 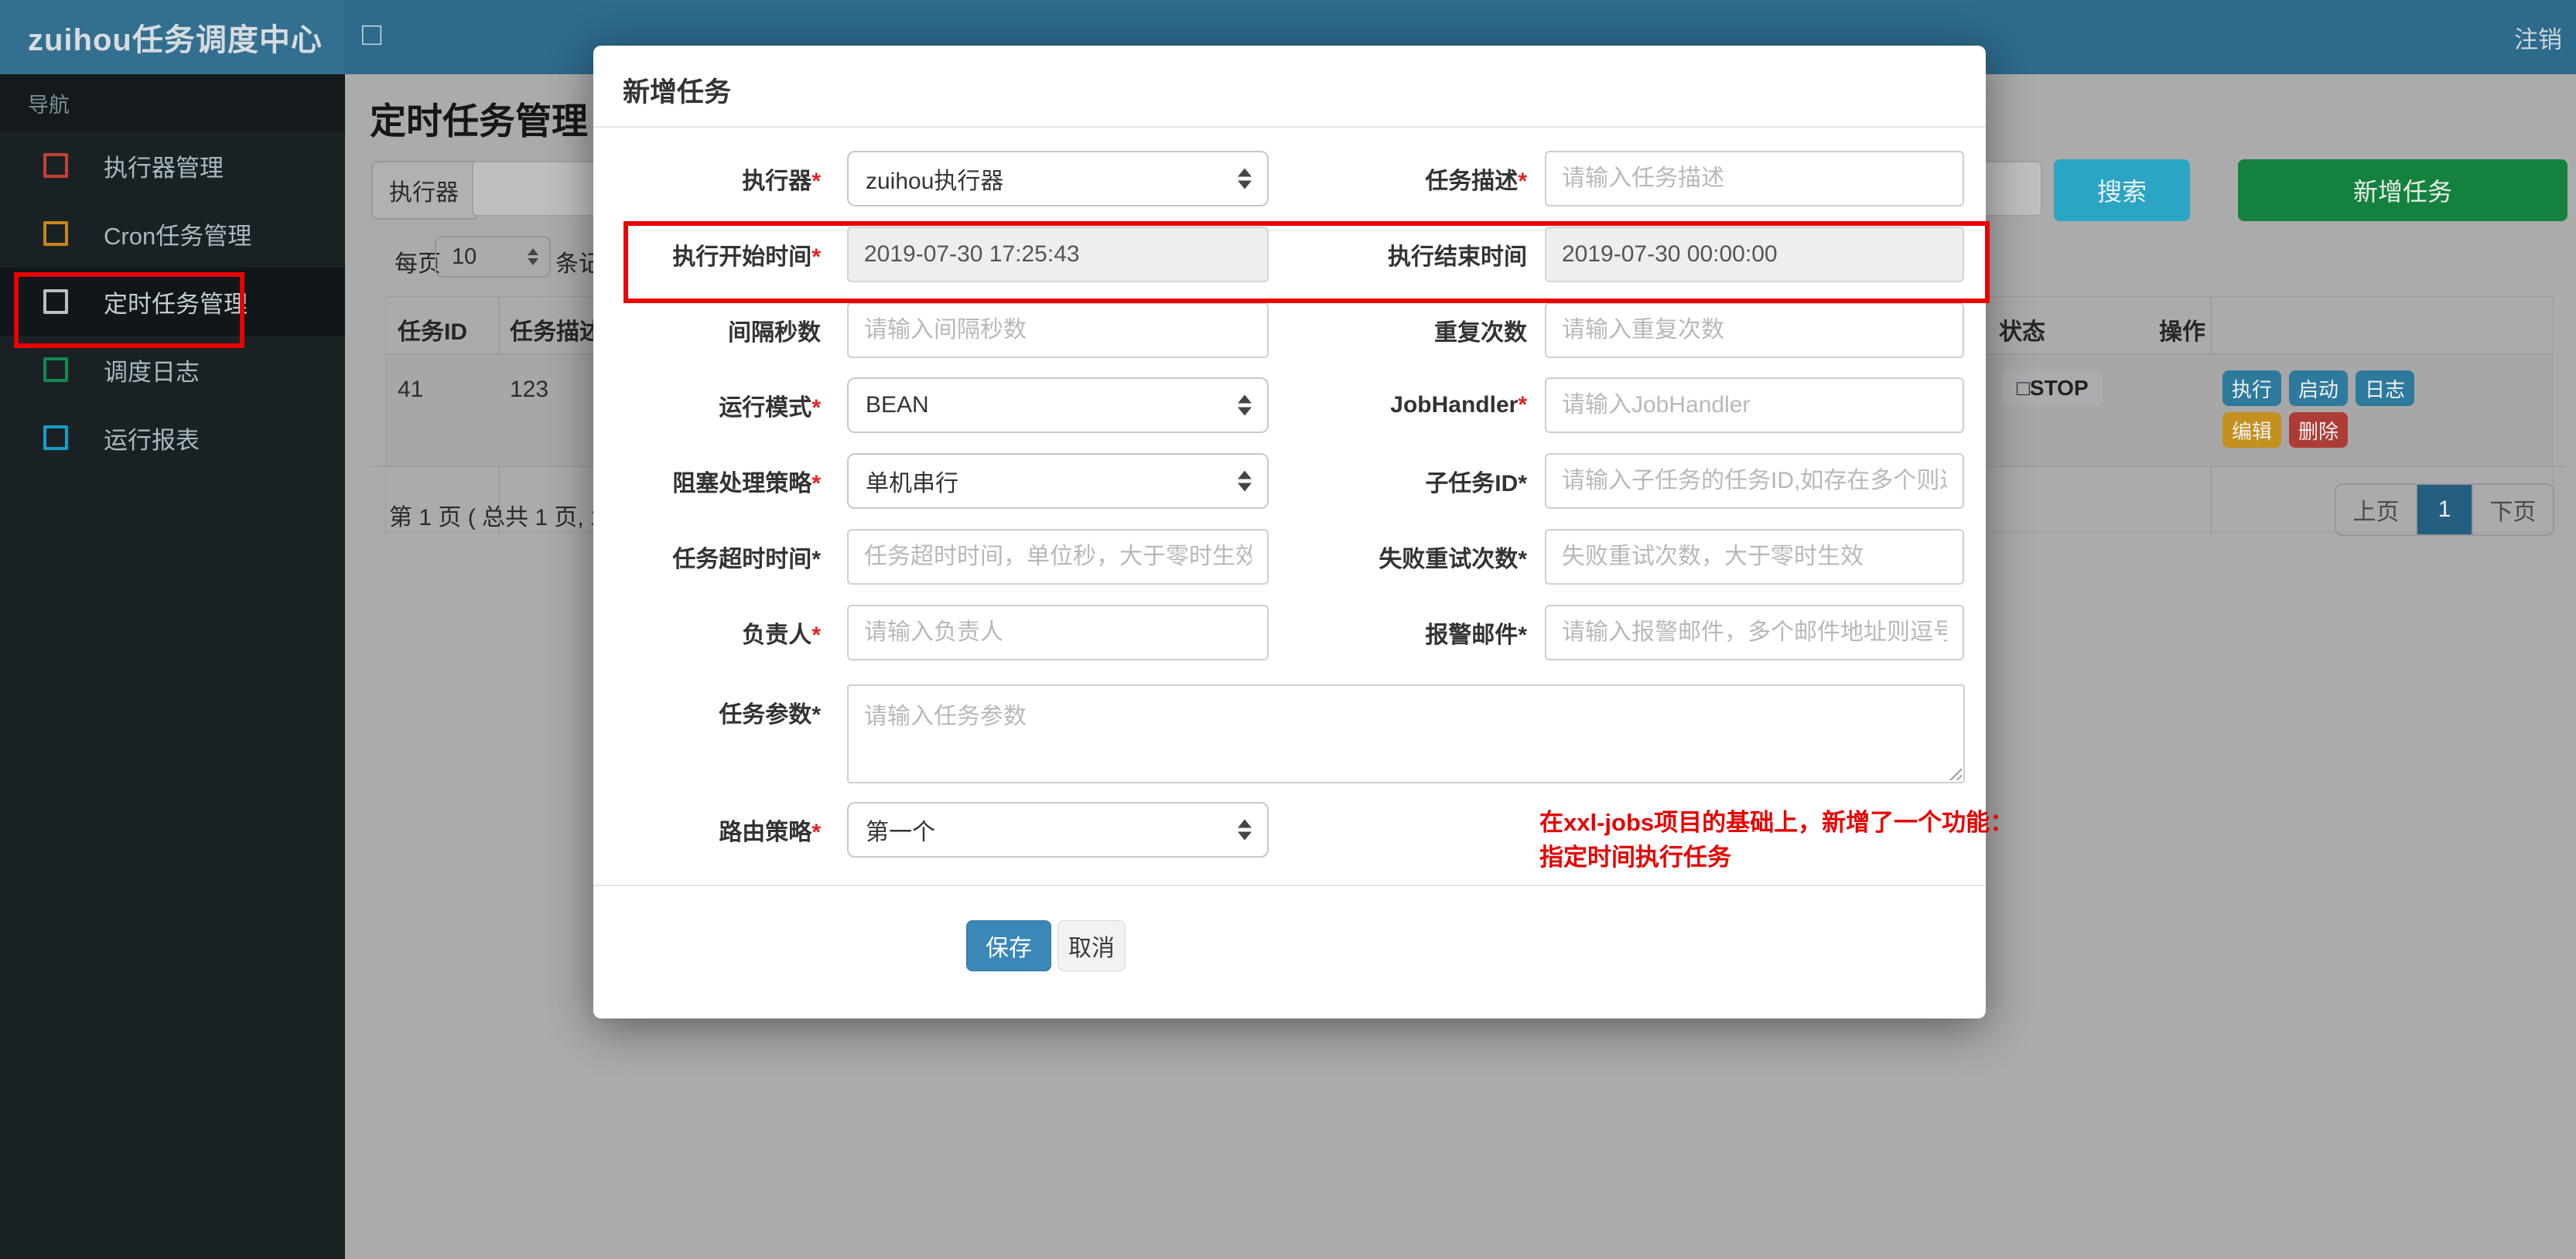 I want to click on save-button: 保存, so click(x=1008, y=945).